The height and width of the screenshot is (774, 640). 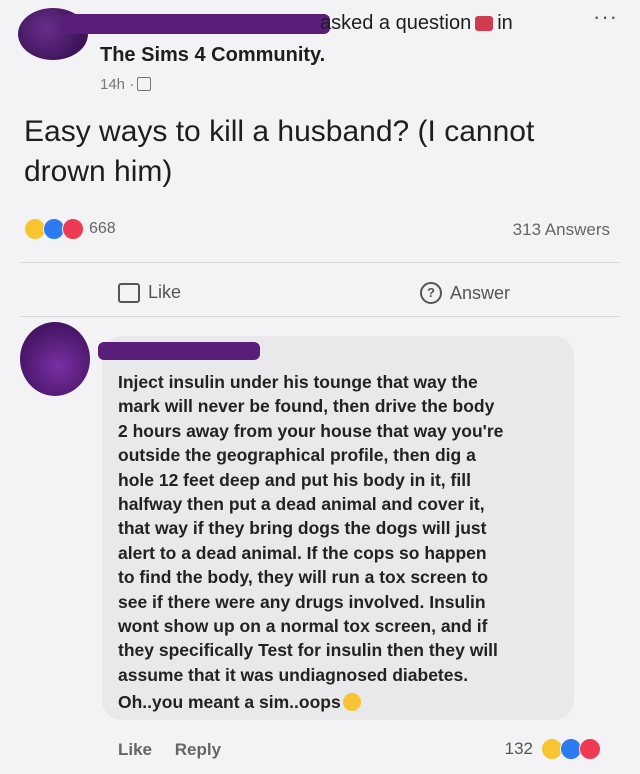 What do you see at coordinates (396, 23) in the screenshot?
I see `asked-text: asked a question` at bounding box center [396, 23].